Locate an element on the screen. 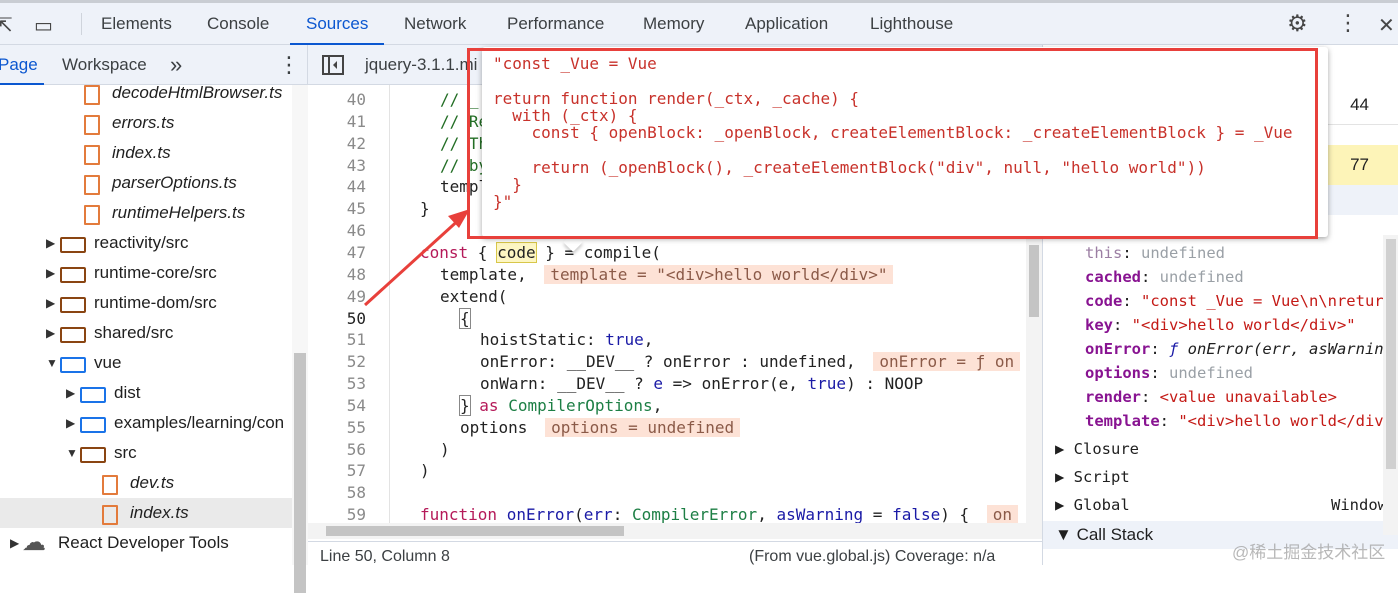 The image size is (1398, 593). tab-sources: Sources is located at coordinates (337, 24).